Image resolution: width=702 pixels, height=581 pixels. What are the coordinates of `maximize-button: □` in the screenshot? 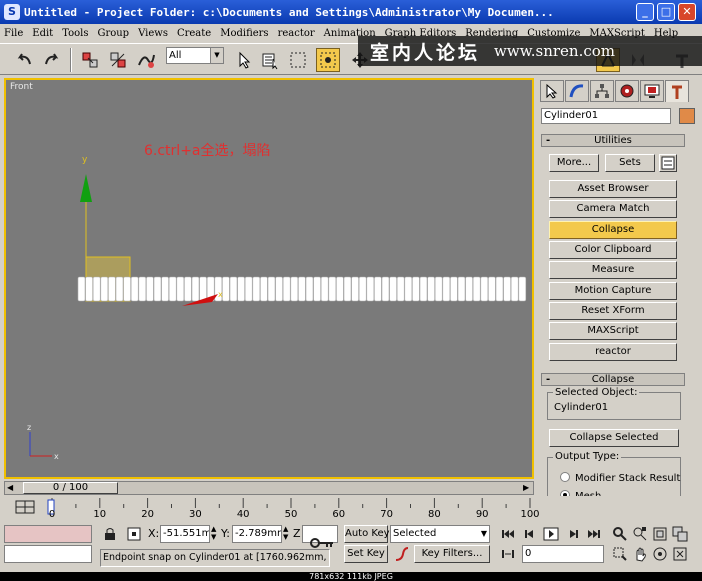 It's located at (666, 12).